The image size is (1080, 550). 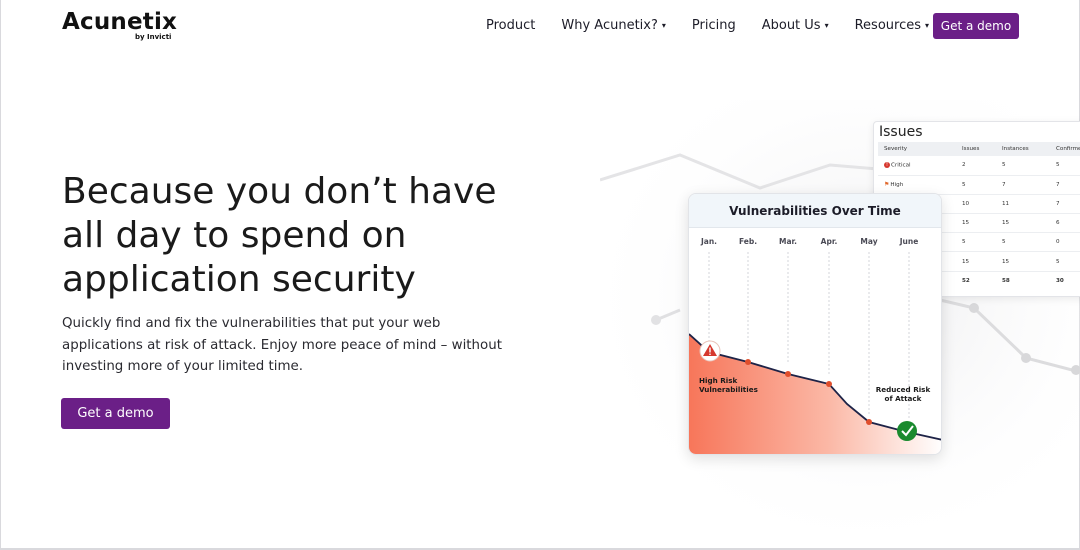 I want to click on issues-cell: 10, so click(x=976, y=204).